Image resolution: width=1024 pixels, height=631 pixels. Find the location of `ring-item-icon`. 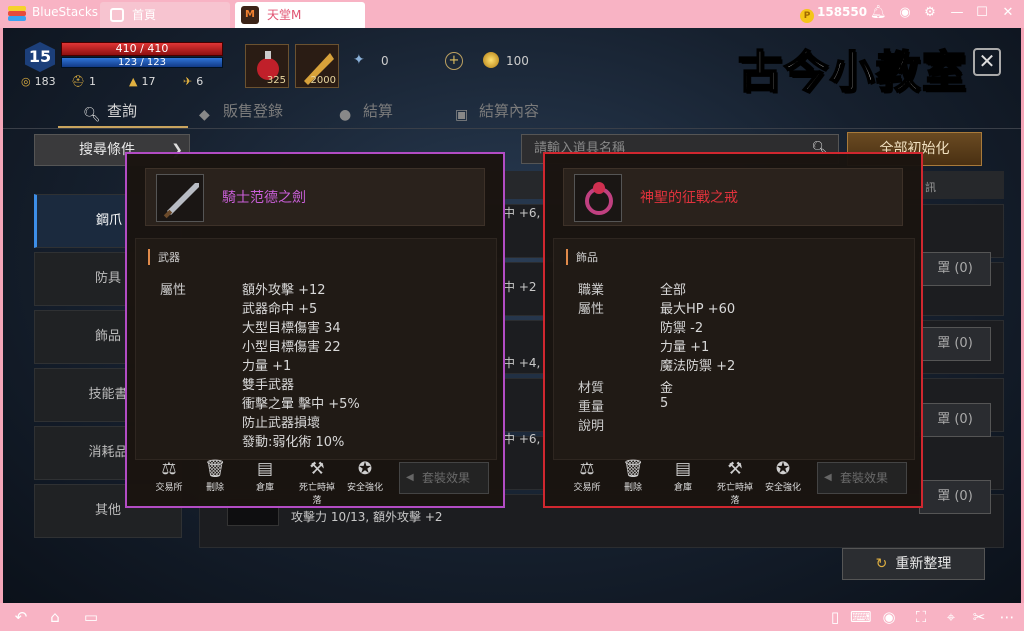

ring-item-icon is located at coordinates (598, 198).